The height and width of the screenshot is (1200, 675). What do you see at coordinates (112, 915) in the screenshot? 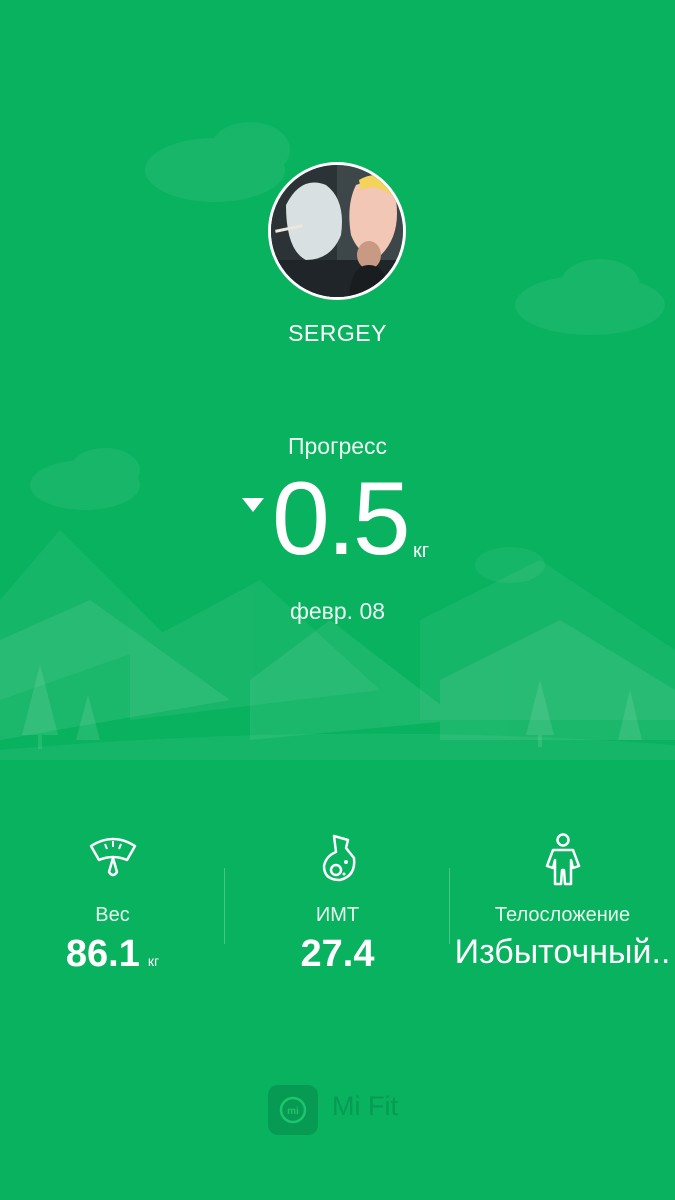
I see `stat-weight-label: Вес` at bounding box center [112, 915].